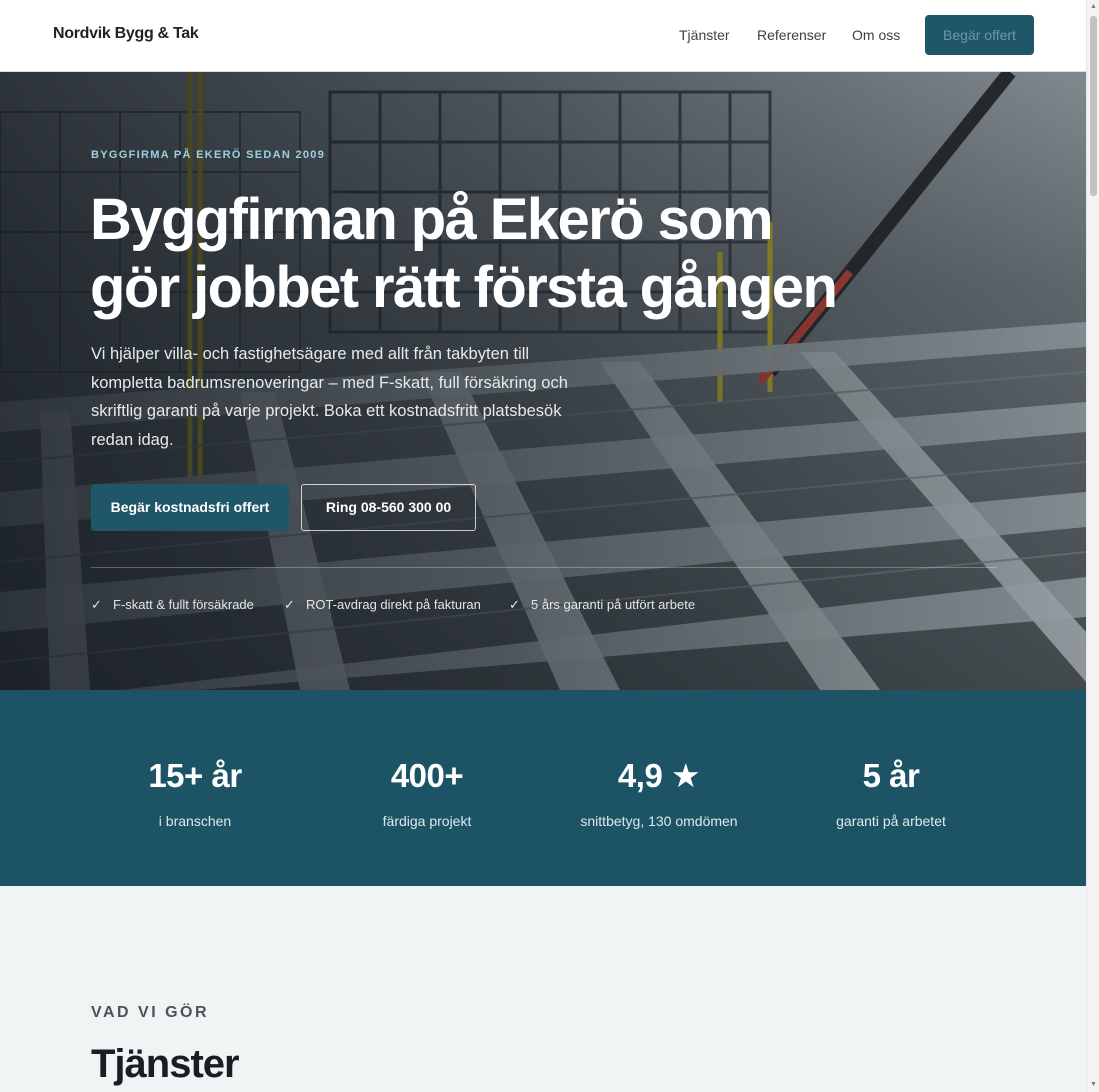 This screenshot has width=1099, height=1092. What do you see at coordinates (208, 155) in the screenshot?
I see `hero-eyebrow: BYGGFIRMA PÅ EKERÖ SEDAN 2009` at bounding box center [208, 155].